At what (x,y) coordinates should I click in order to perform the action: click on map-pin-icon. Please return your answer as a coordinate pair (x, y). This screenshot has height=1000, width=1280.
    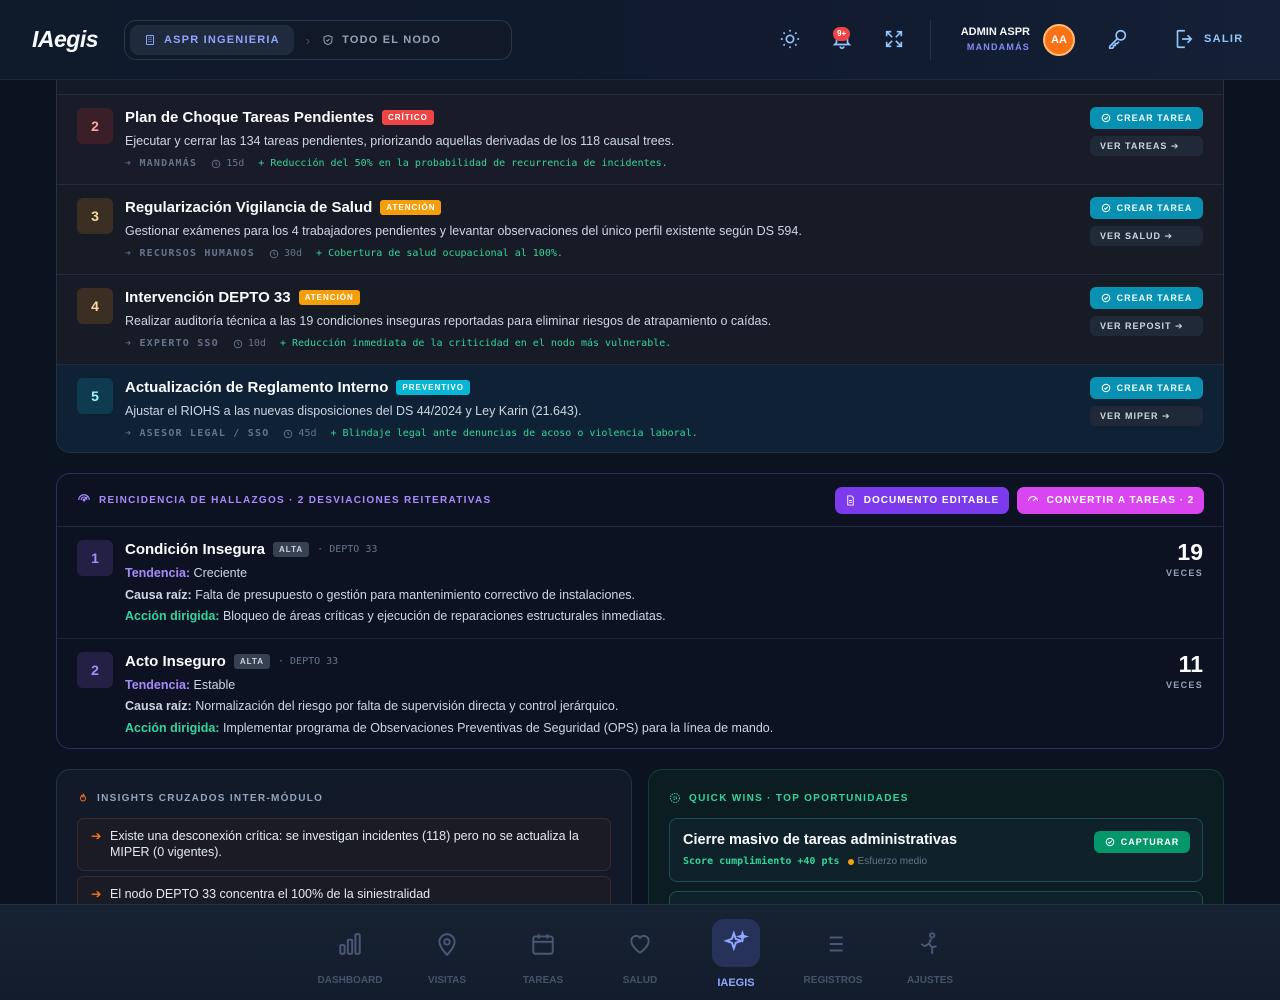
    Looking at the image, I should click on (447, 945).